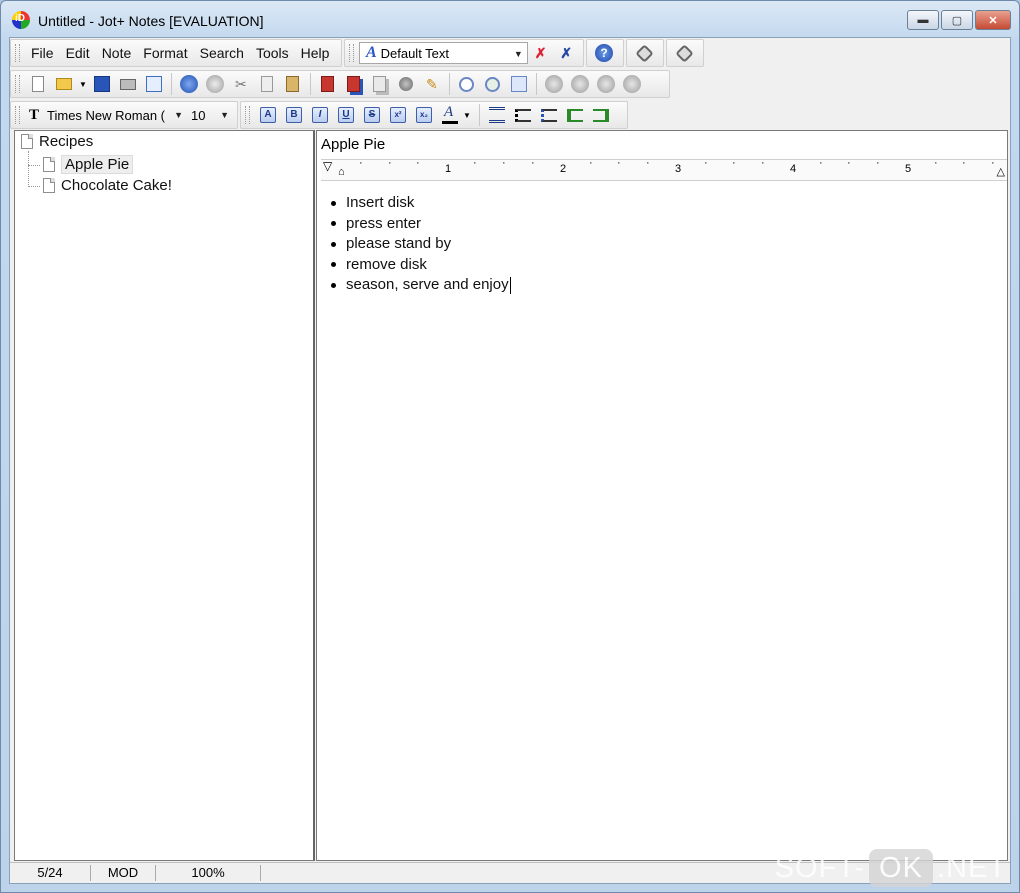 Image resolution: width=1020 pixels, height=893 pixels. Describe the element at coordinates (443, 53) in the screenshot. I see `style-combo: A Default Text ▼` at that location.